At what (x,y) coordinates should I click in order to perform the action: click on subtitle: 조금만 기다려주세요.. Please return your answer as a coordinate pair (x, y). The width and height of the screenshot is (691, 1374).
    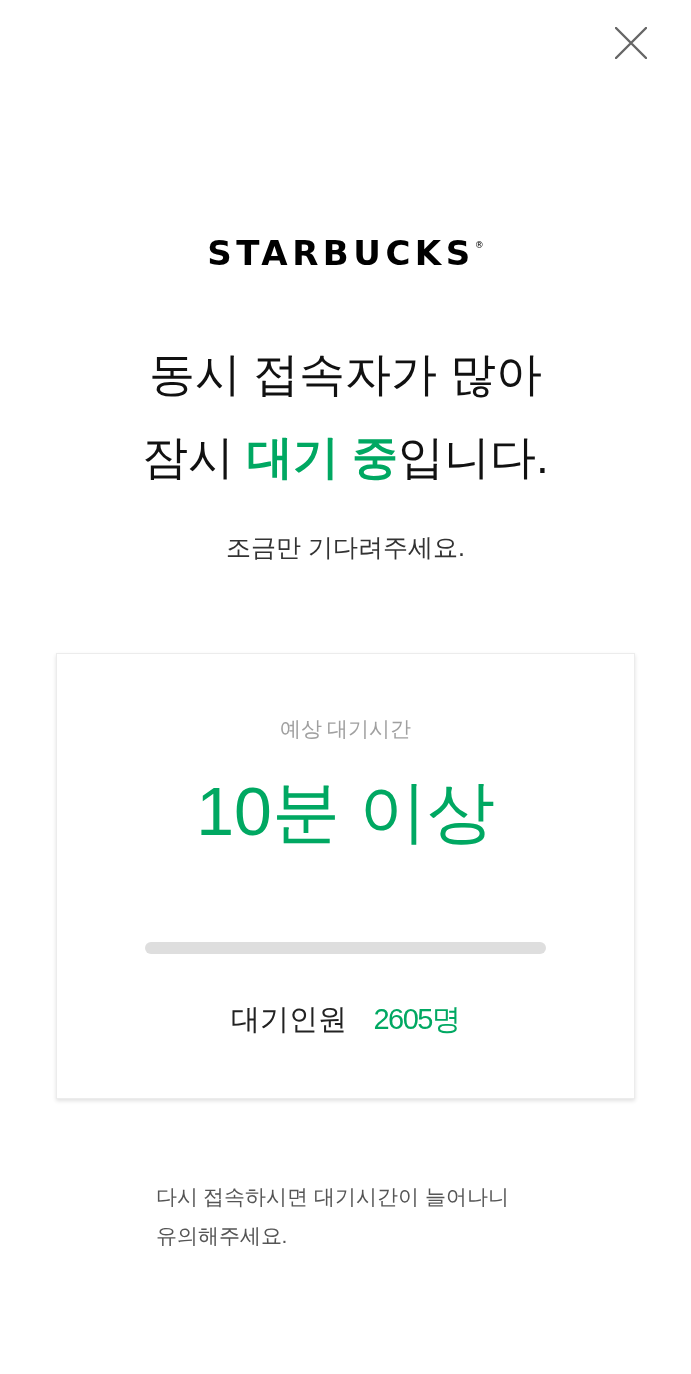
    Looking at the image, I should click on (345, 547).